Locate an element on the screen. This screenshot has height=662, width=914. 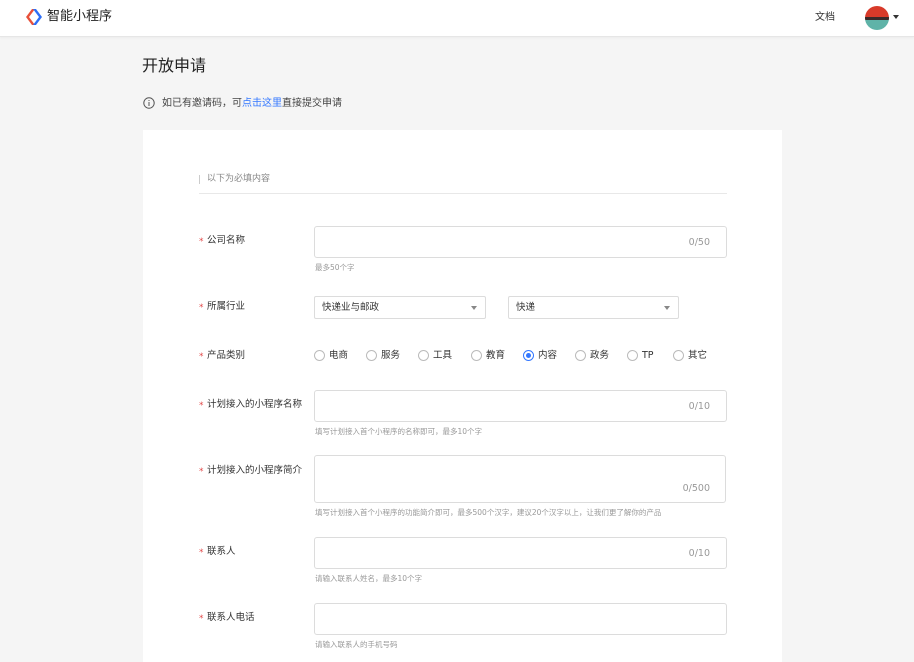
notice-text-suffix: 直接提交申请 is located at coordinates (312, 103).